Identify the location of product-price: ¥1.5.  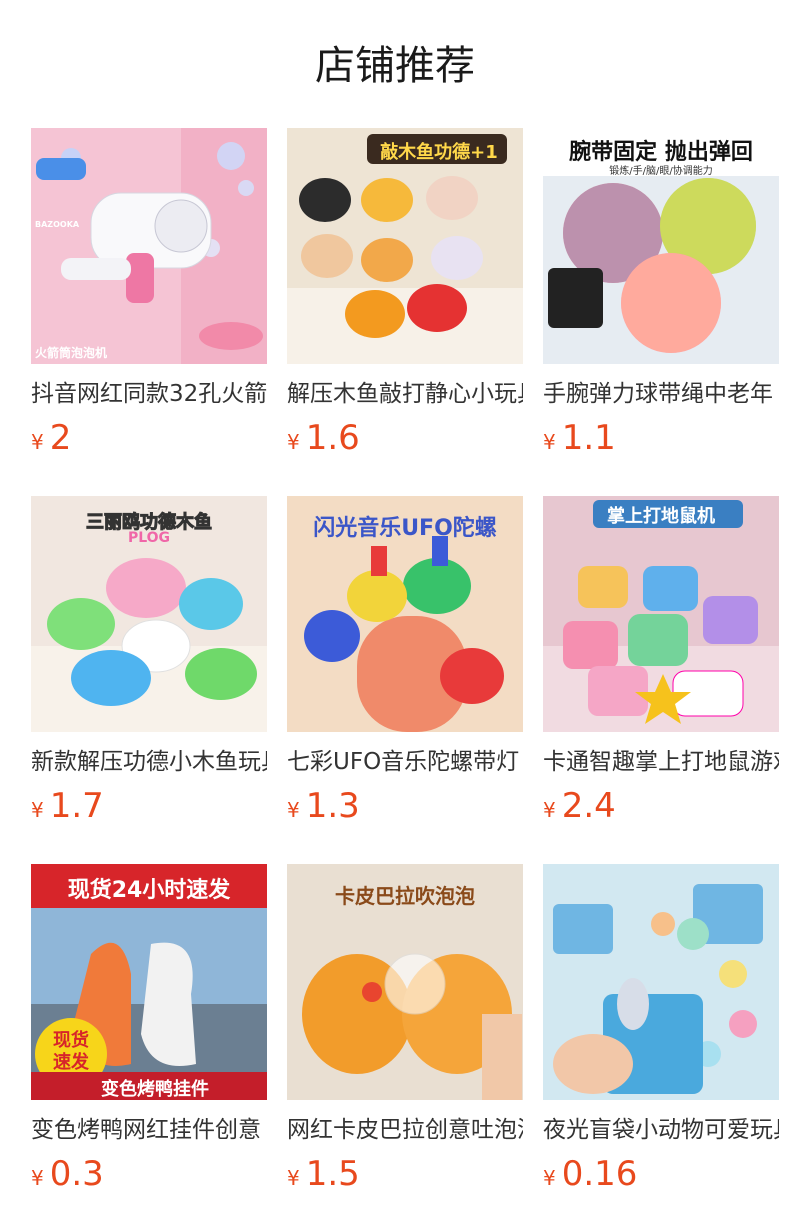
(405, 1177).